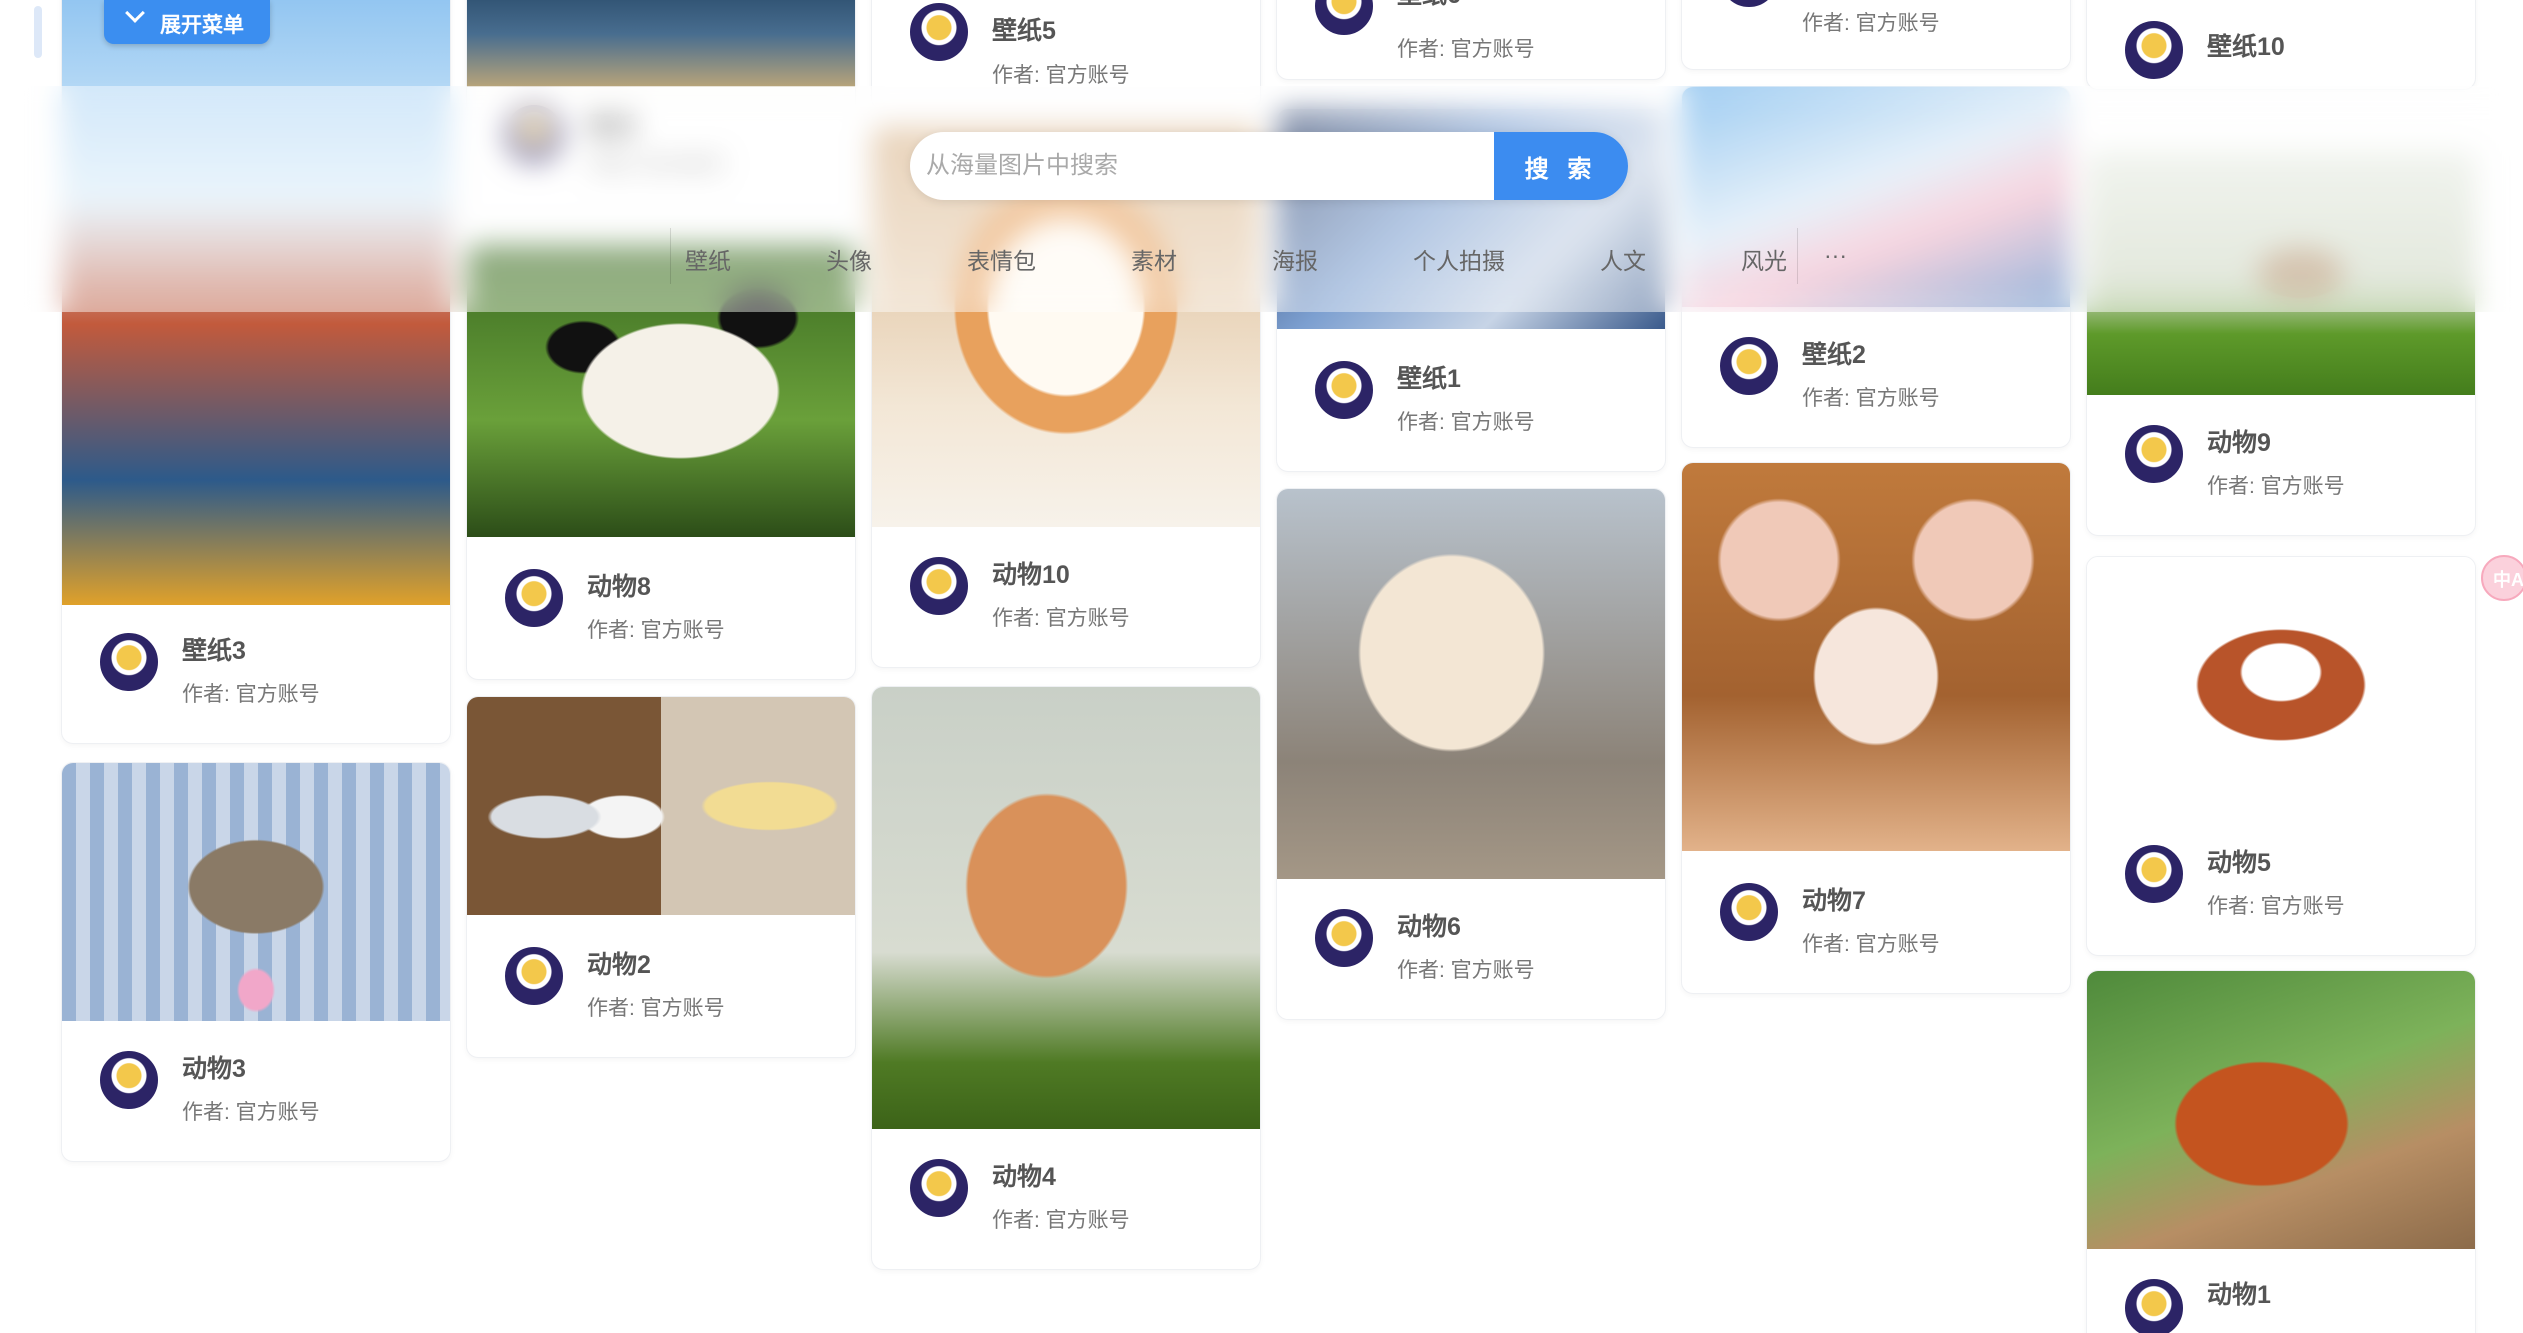  Describe the element at coordinates (1031, 573) in the screenshot. I see `card-title: 动物10` at that location.